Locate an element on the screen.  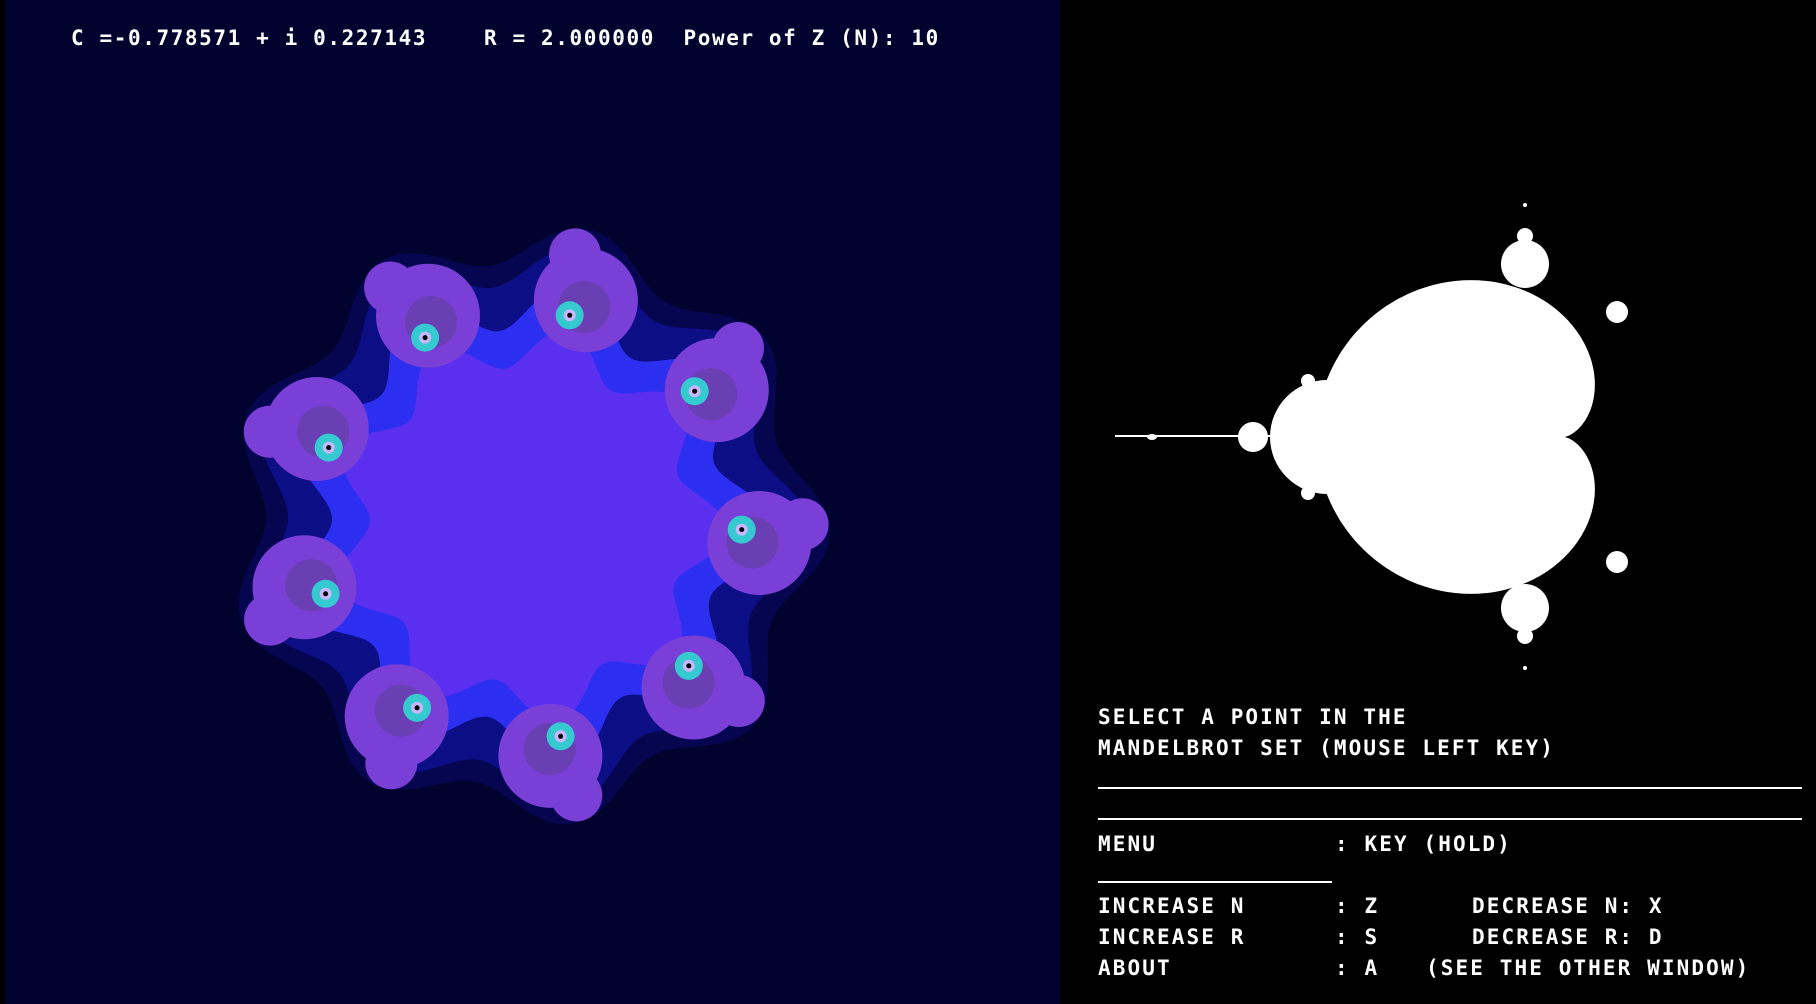
menu-key-s: : S is located at coordinates (1357, 937).